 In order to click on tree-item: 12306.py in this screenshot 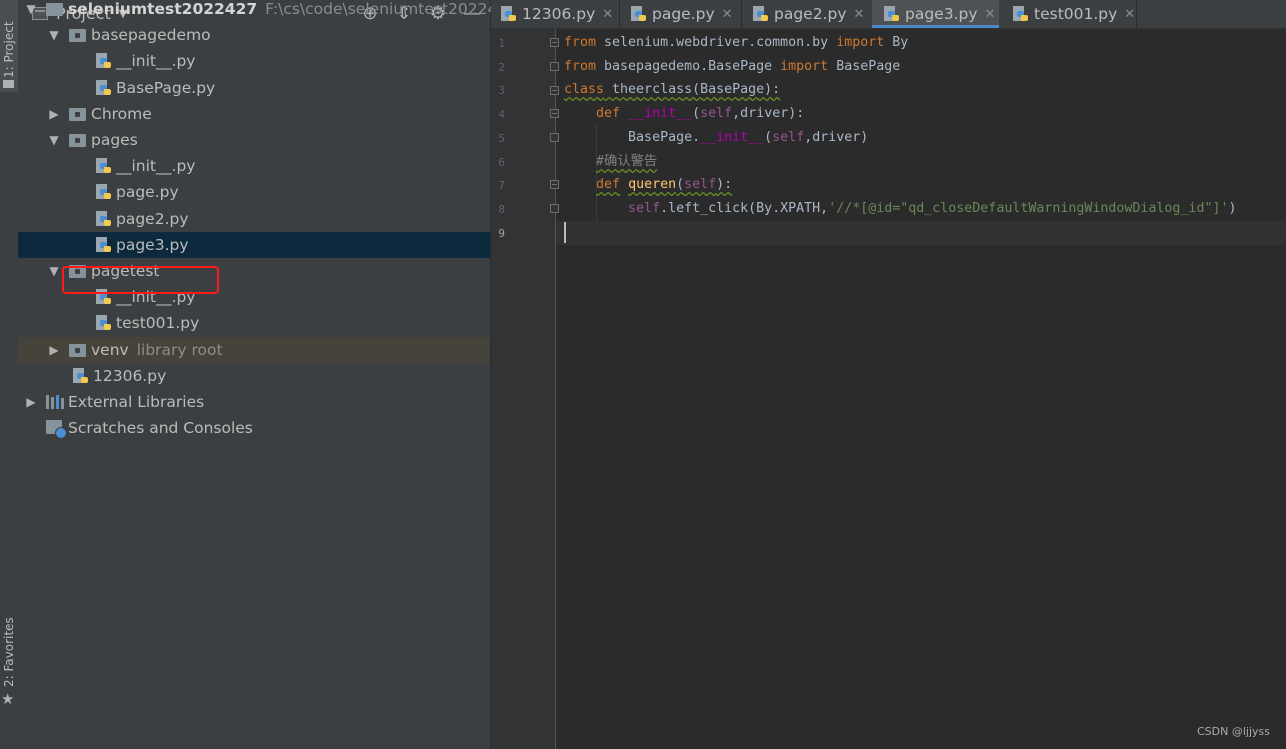, I will do `click(254, 376)`.